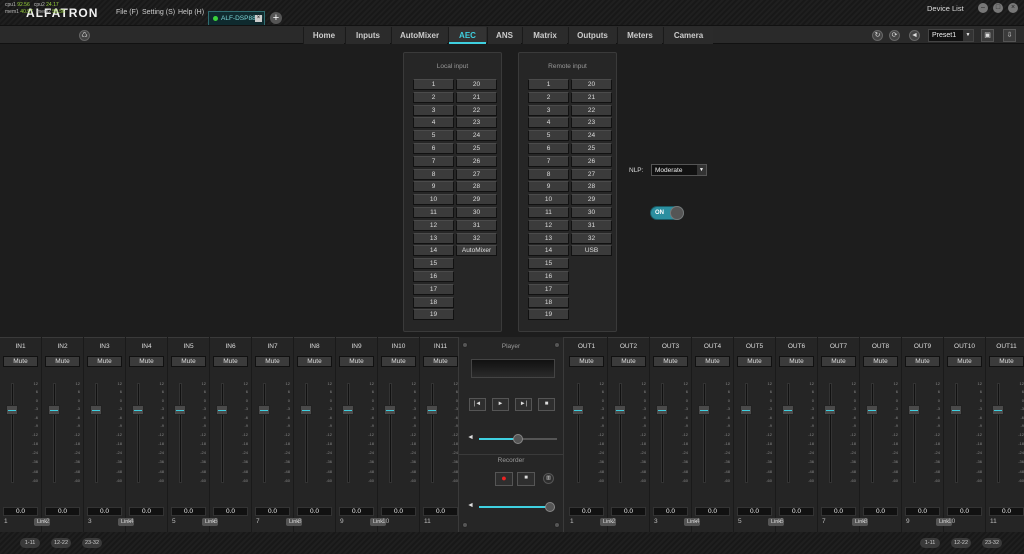 Image resolution: width=1024 pixels, height=554 pixels. I want to click on device-list-link: Device List, so click(945, 8).